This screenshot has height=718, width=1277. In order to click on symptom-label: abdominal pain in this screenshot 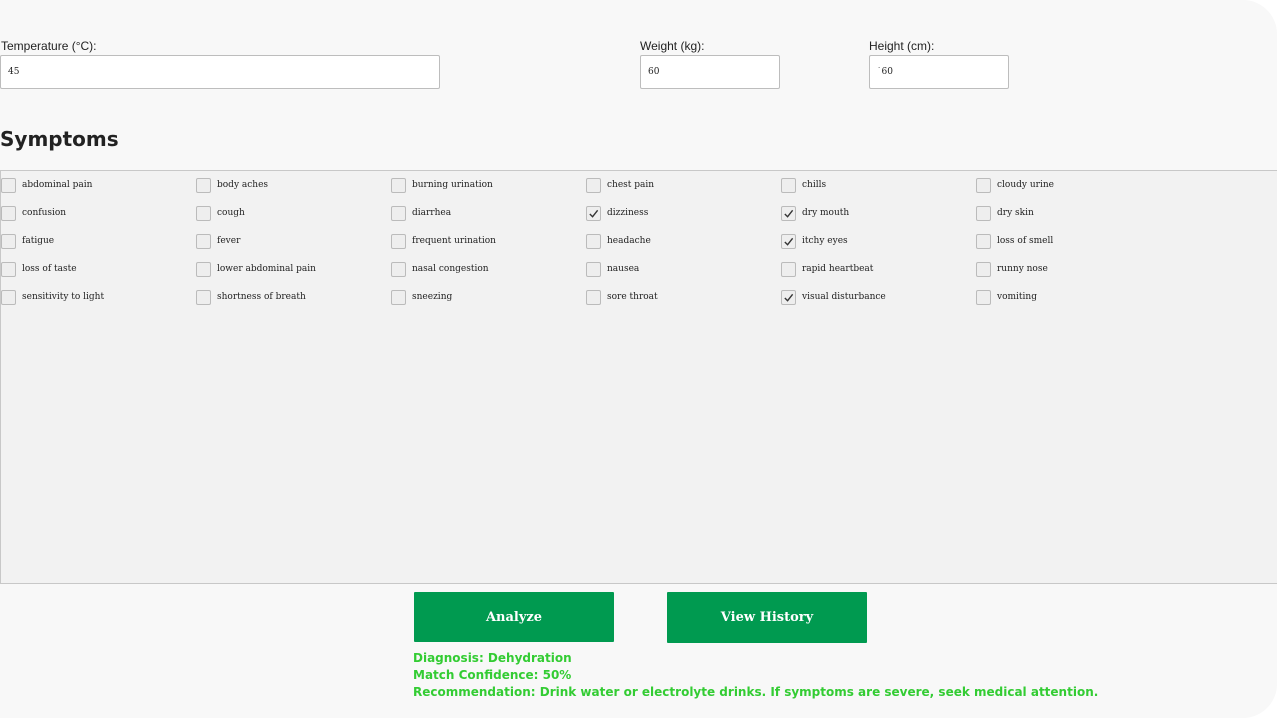, I will do `click(57, 185)`.